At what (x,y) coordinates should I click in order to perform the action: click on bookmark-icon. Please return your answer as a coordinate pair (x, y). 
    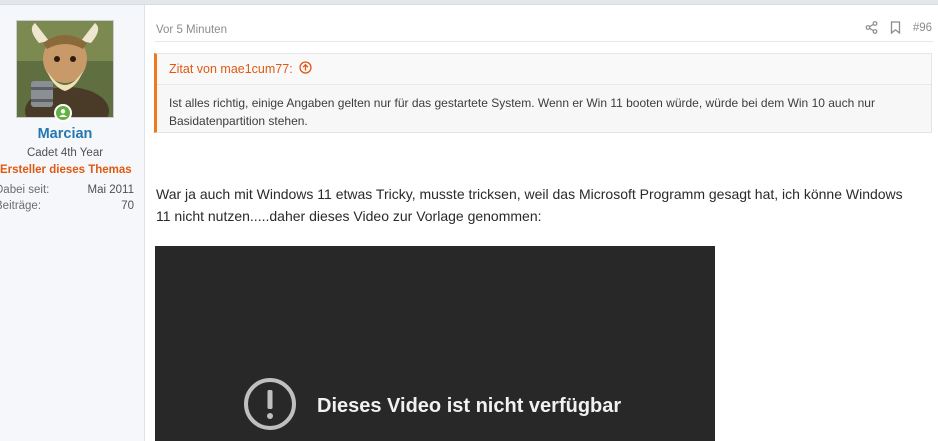
    Looking at the image, I should click on (895, 27).